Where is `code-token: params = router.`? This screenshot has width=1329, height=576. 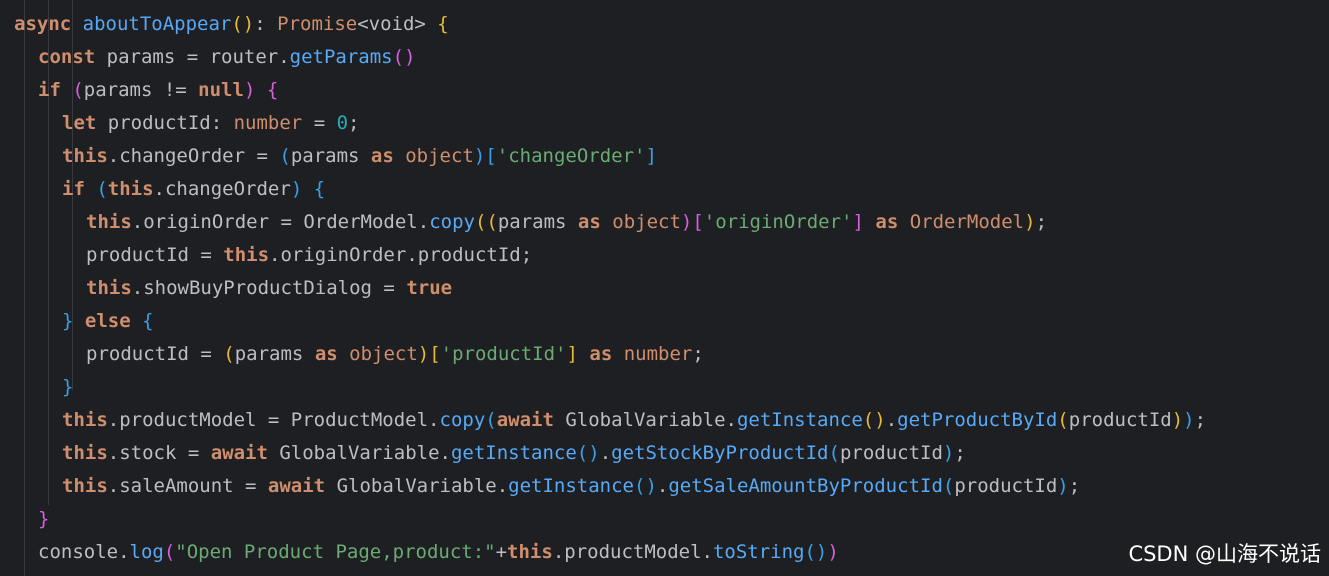 code-token: params = router. is located at coordinates (198, 57).